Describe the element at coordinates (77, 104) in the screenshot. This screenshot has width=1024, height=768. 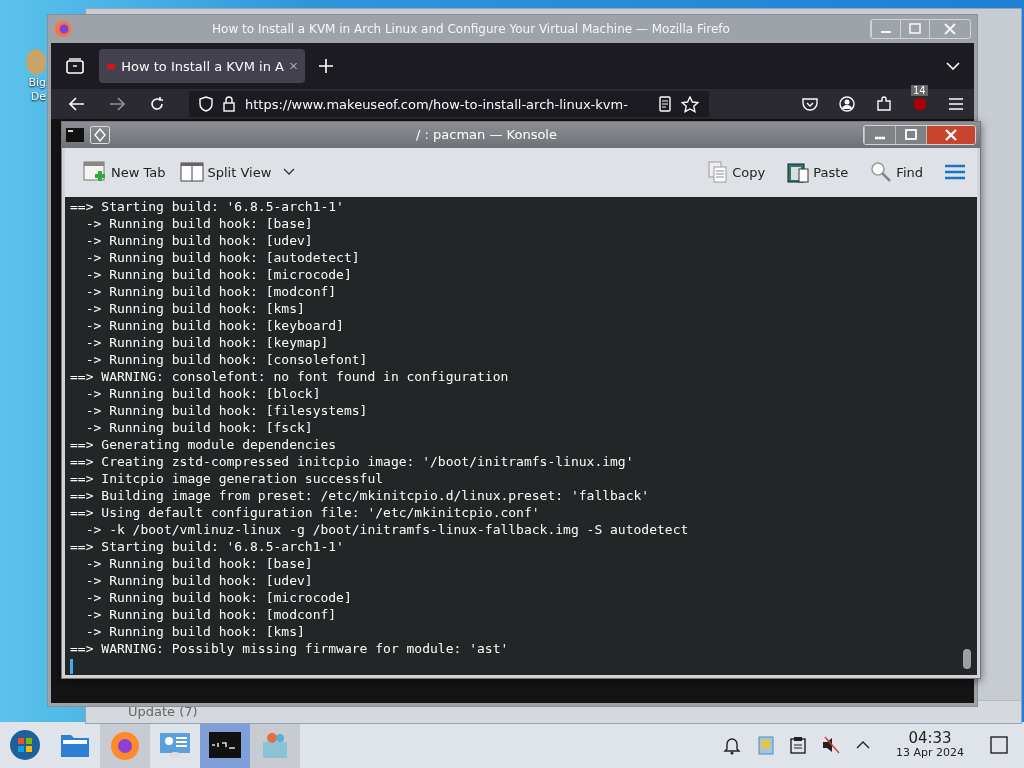
I see `back-icon` at that location.